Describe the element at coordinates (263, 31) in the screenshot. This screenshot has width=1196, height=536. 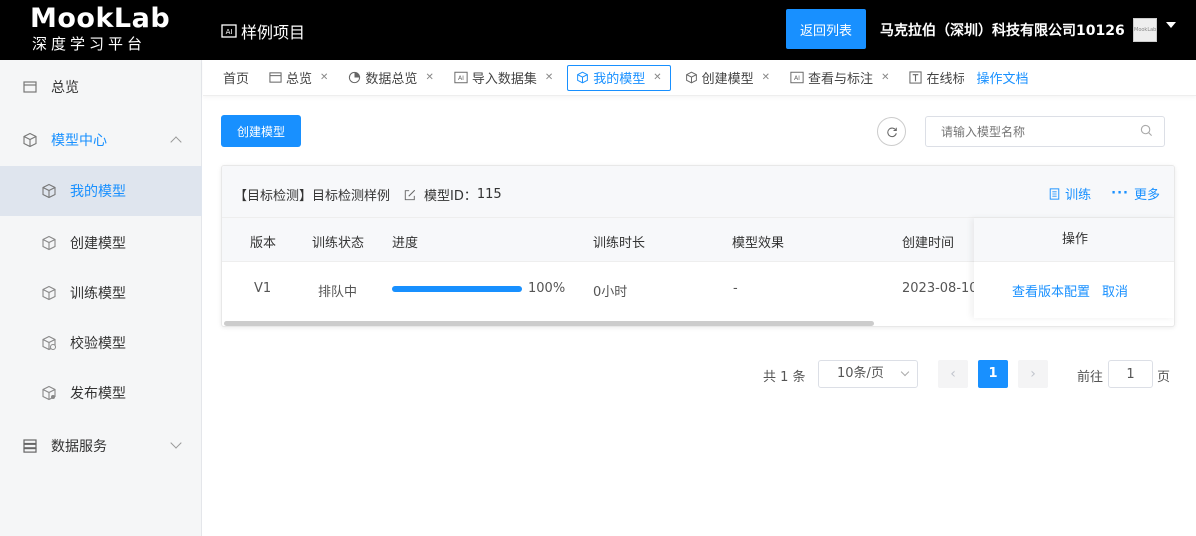
I see `project-title: AI 样例项目` at that location.